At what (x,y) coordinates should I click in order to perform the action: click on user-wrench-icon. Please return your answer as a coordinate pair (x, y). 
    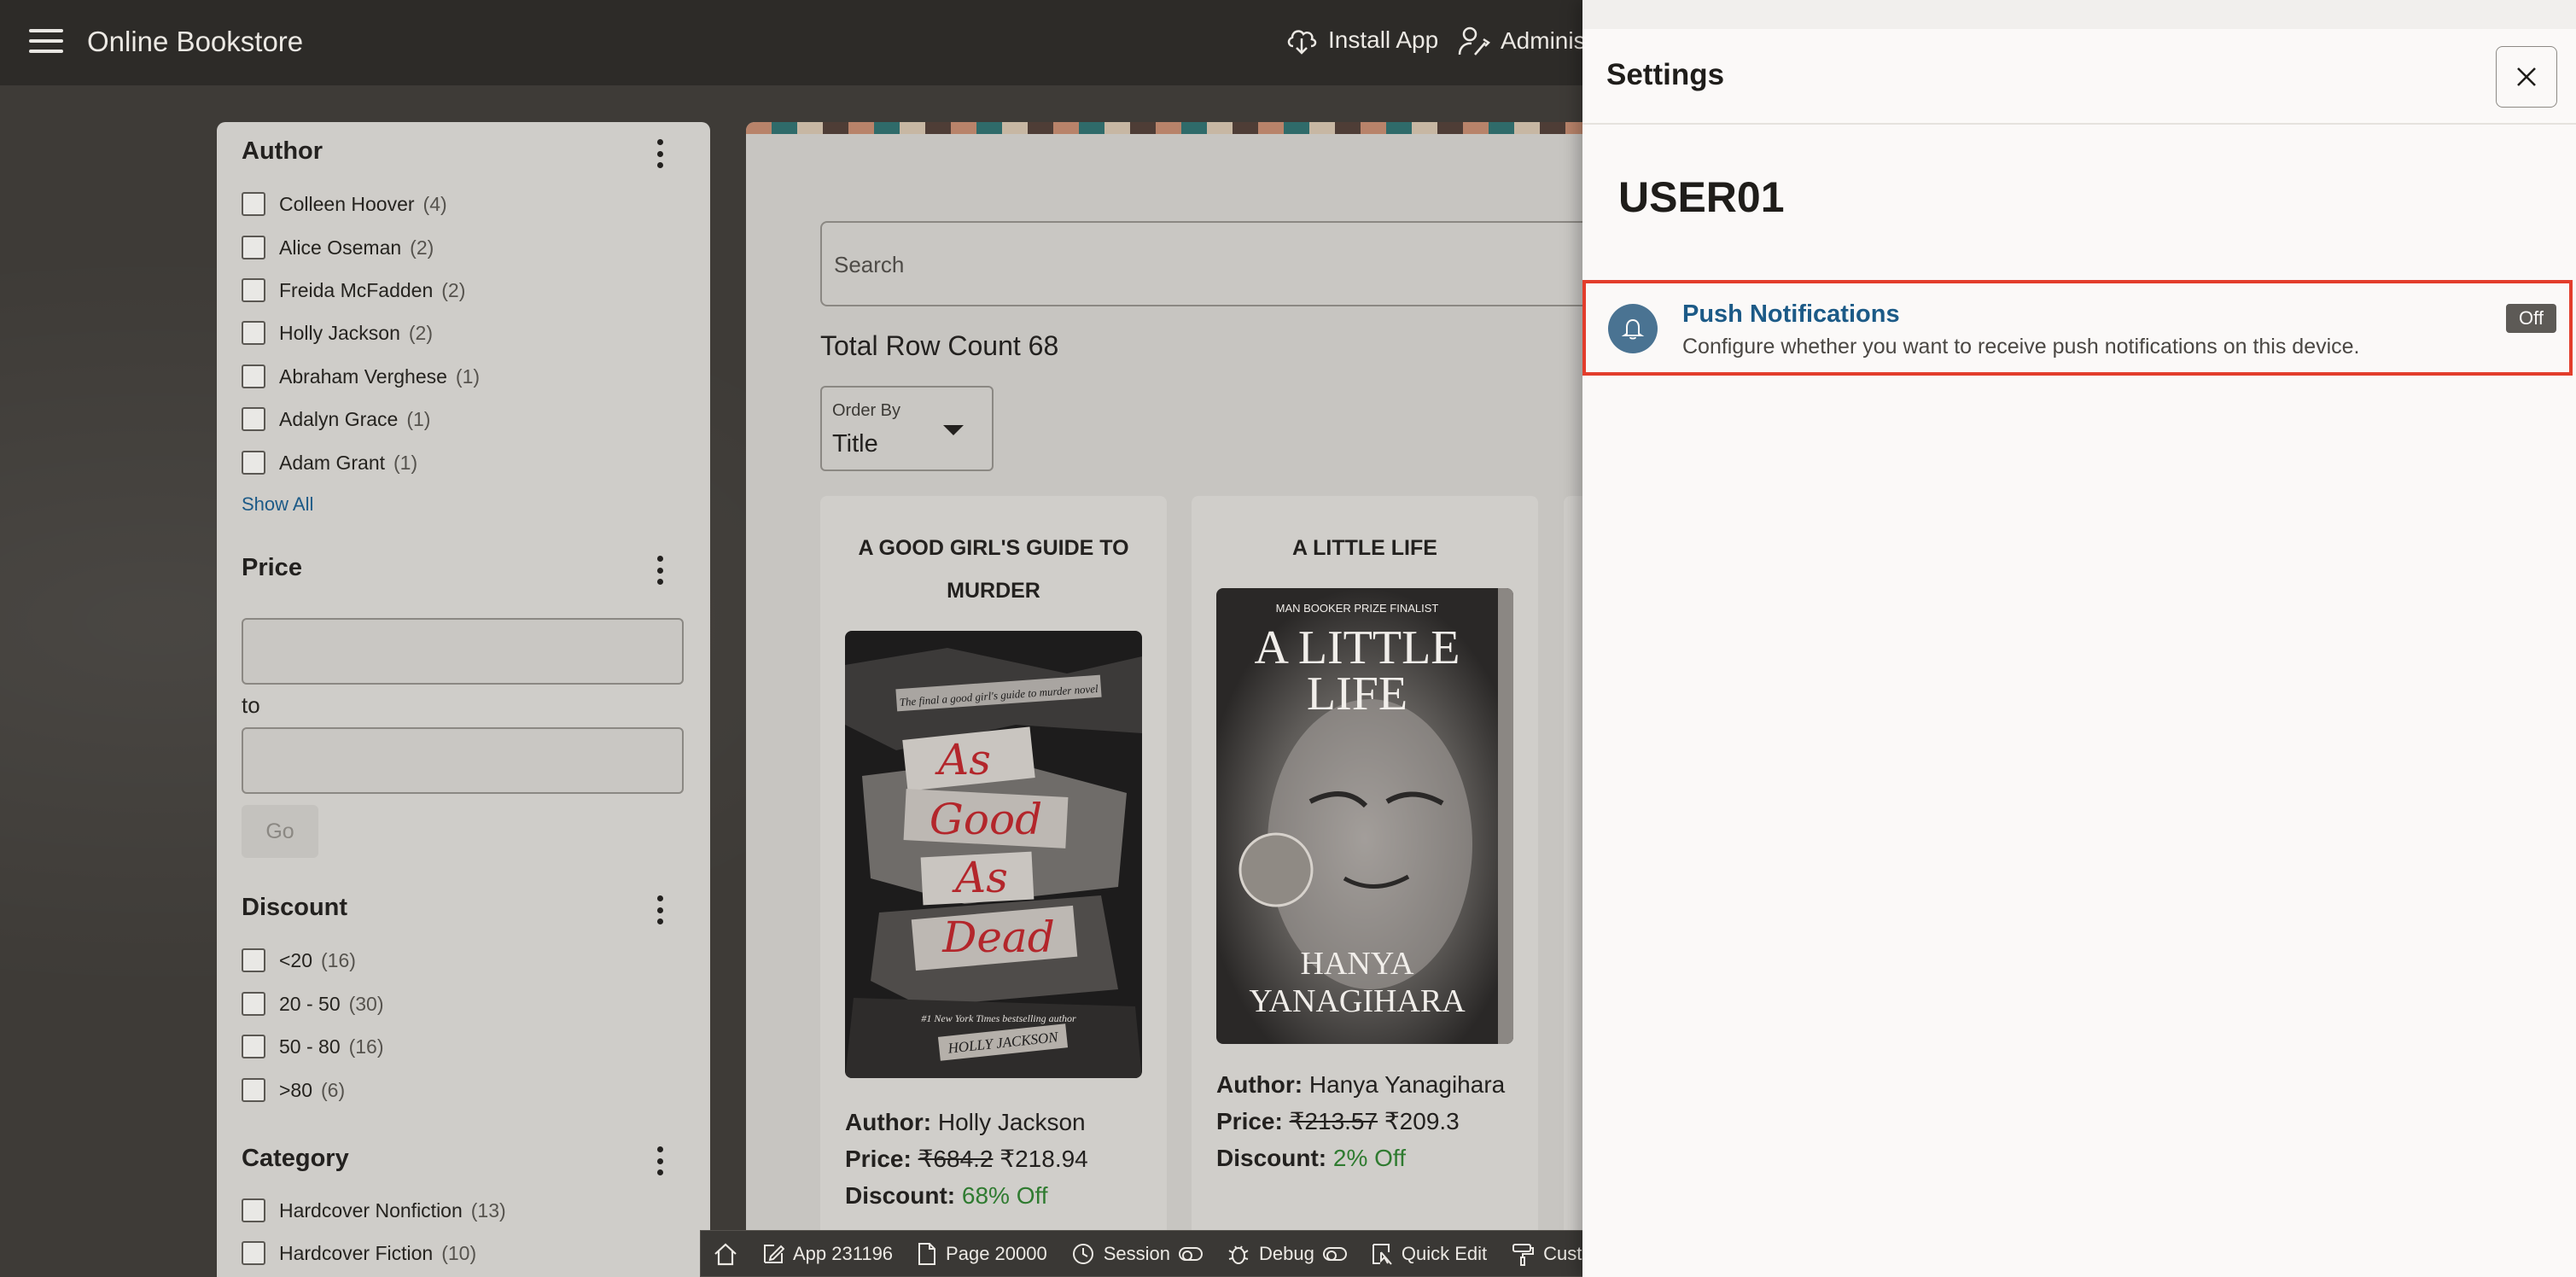
    Looking at the image, I should click on (1474, 40).